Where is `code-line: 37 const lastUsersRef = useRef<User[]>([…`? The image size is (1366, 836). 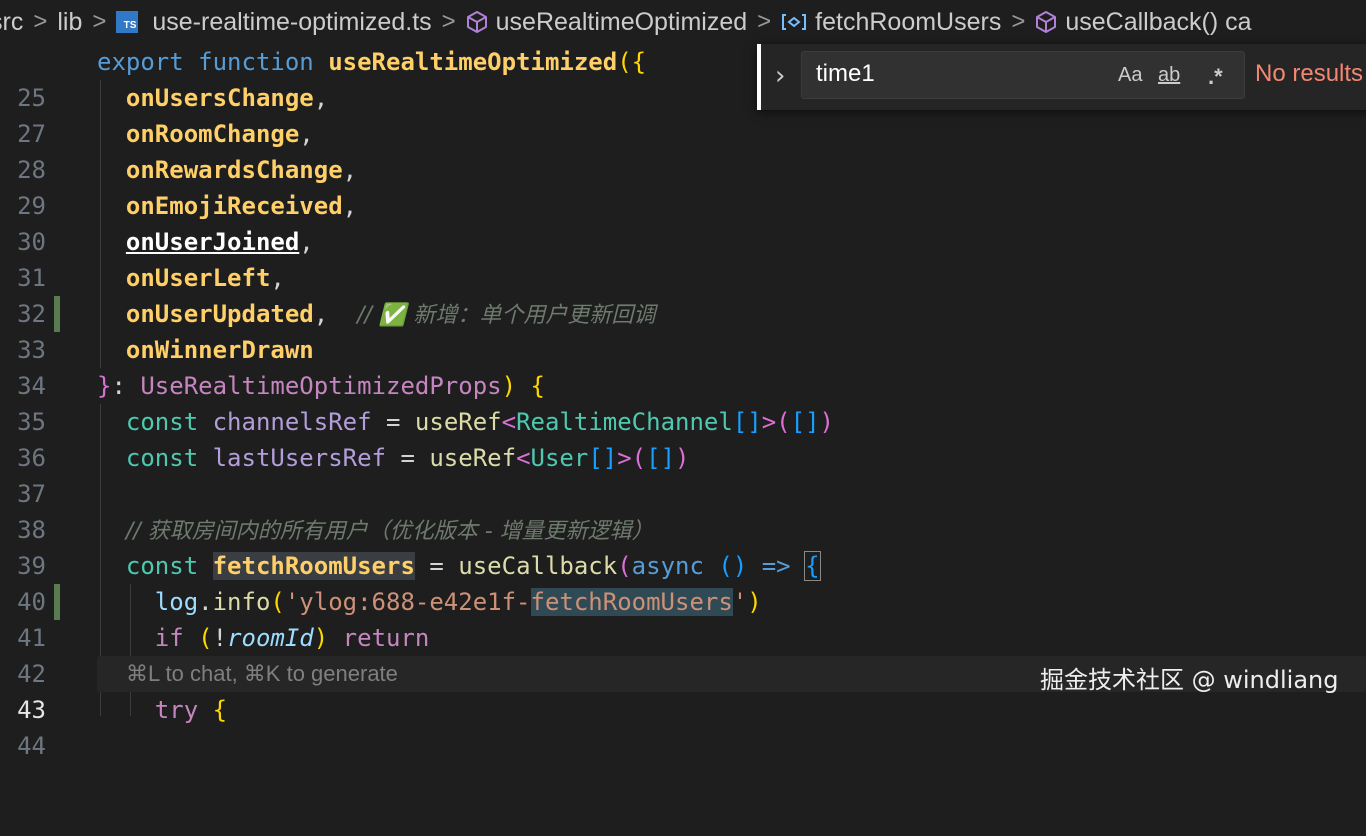 code-line: 37 const lastUsersRef = useRef<User[]>([… is located at coordinates (683, 474).